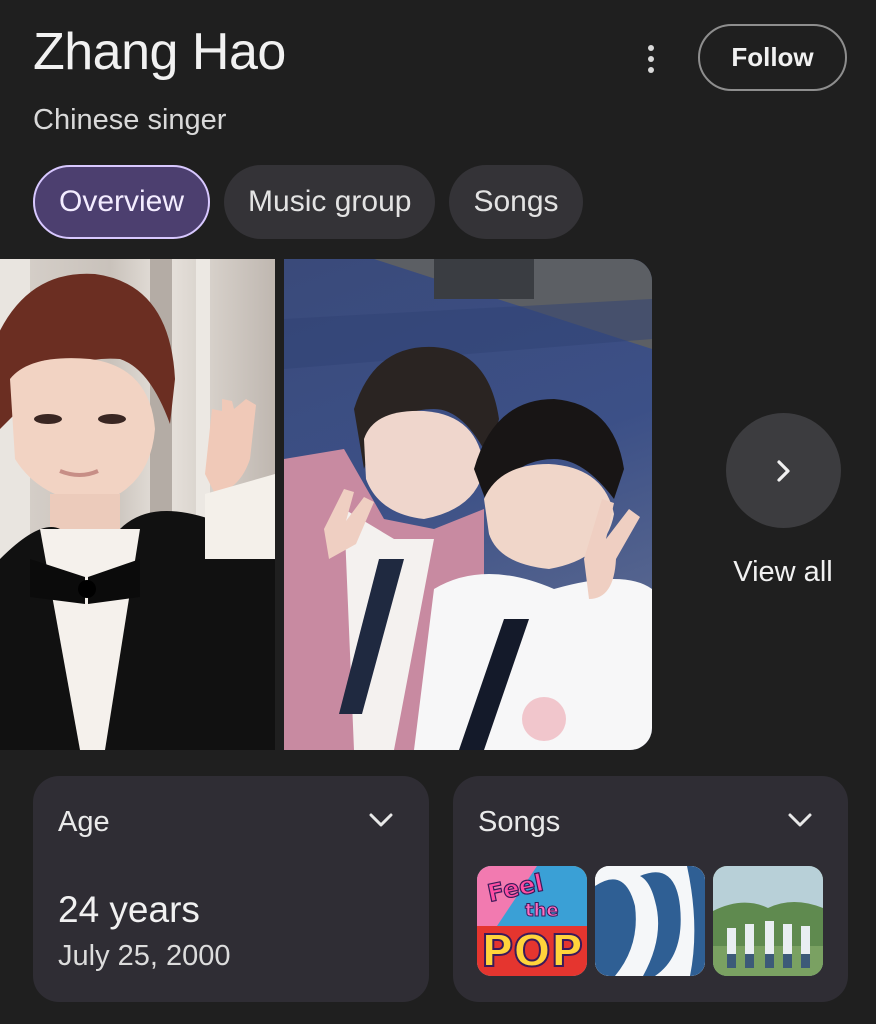 This screenshot has height=1024, width=876. Describe the element at coordinates (84, 822) in the screenshot. I see `age-label: Age` at that location.